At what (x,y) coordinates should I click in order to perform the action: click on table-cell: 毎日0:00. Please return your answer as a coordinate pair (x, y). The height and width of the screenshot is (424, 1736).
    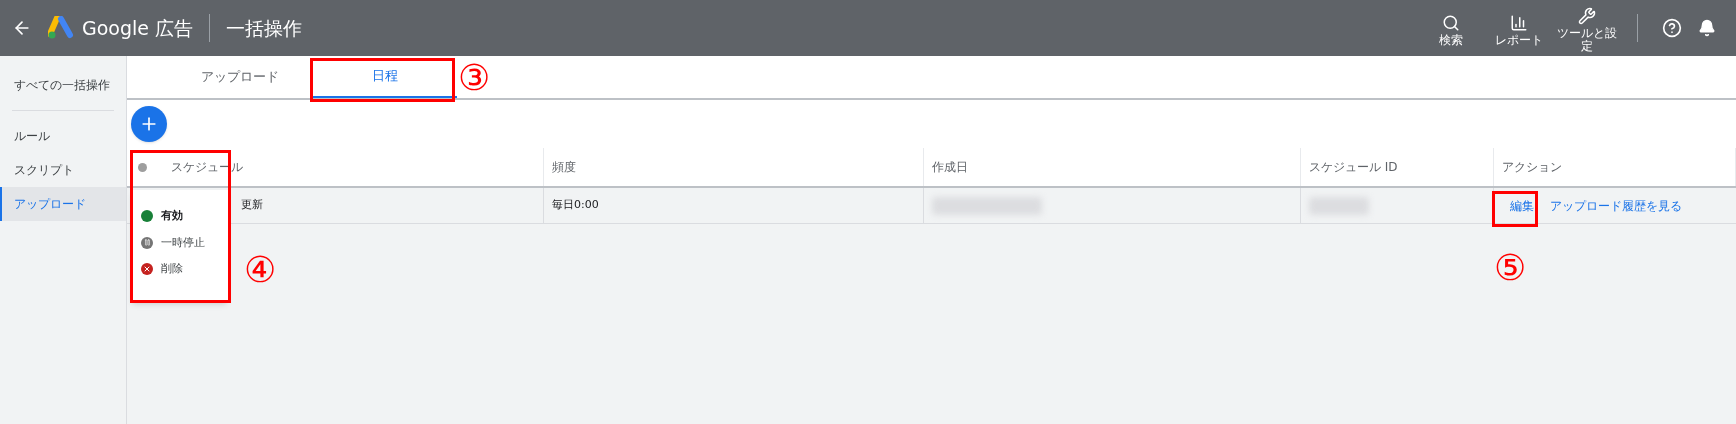
    Looking at the image, I should click on (734, 205).